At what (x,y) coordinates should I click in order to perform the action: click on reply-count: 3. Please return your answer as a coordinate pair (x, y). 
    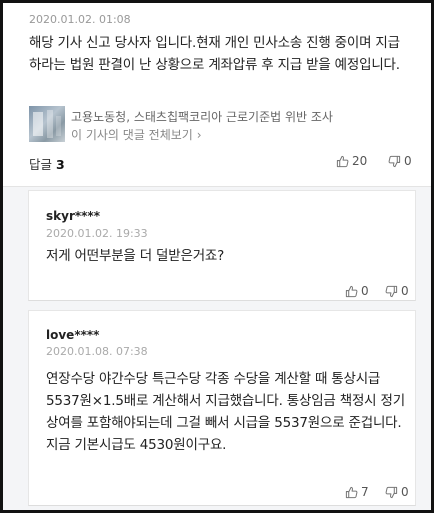
    Looking at the image, I should click on (60, 164).